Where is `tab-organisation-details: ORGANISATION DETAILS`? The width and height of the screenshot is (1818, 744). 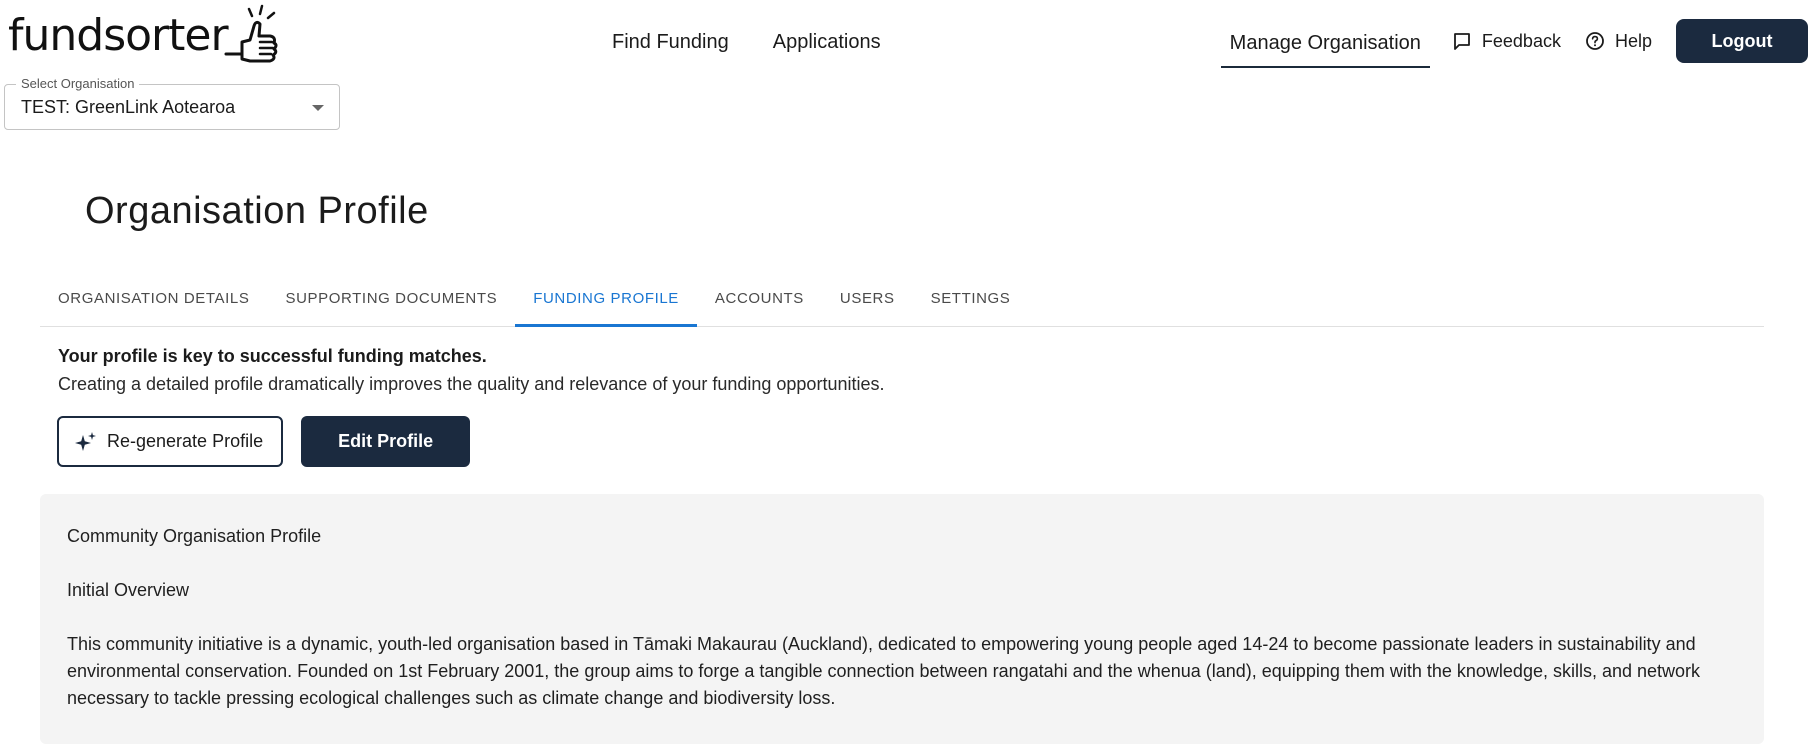
tab-organisation-details: ORGANISATION DETAILS is located at coordinates (153, 302).